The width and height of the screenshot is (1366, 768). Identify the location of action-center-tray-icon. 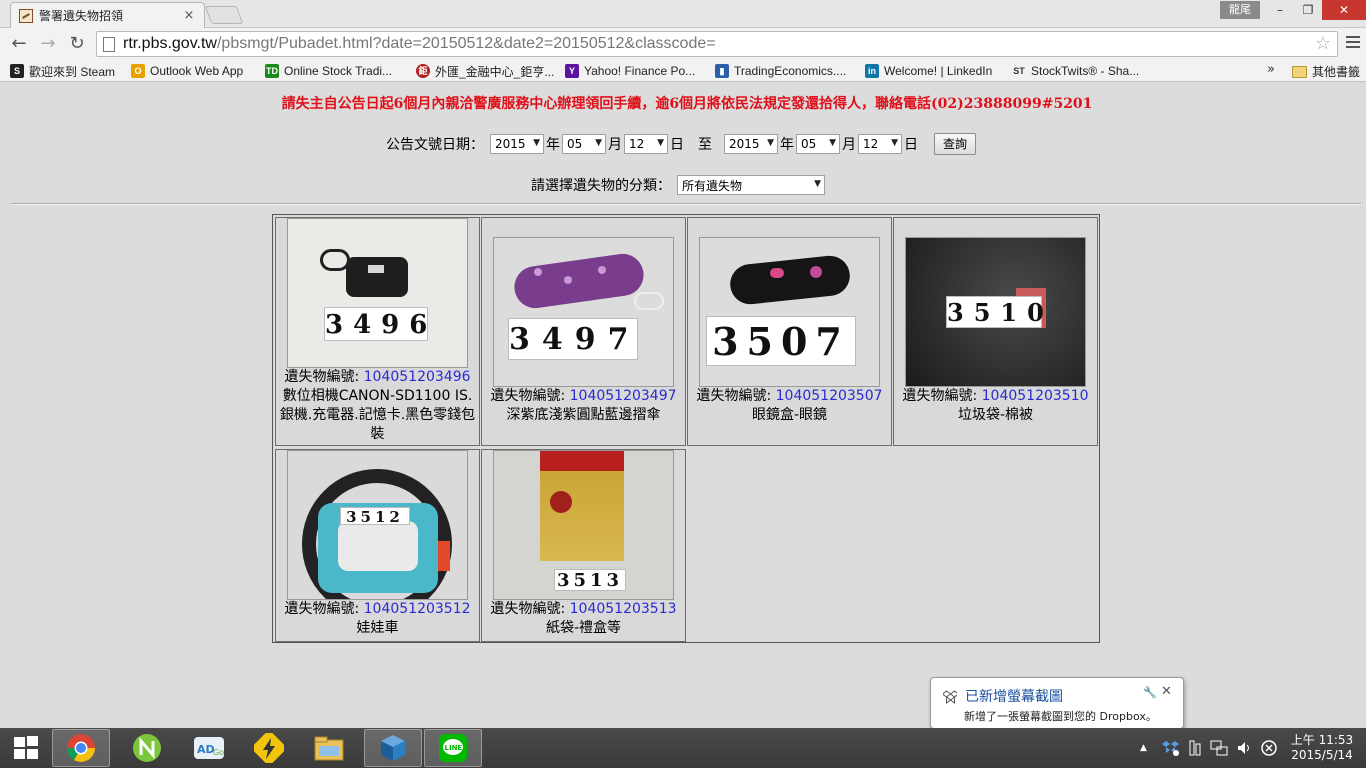
(1269, 748).